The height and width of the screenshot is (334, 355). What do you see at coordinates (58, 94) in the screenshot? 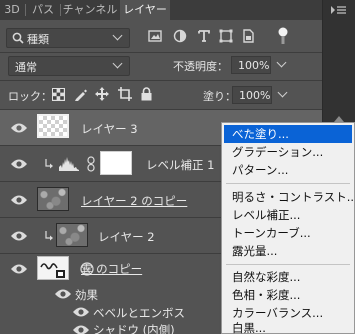
I see `lock-transparent-pixels-icon` at bounding box center [58, 94].